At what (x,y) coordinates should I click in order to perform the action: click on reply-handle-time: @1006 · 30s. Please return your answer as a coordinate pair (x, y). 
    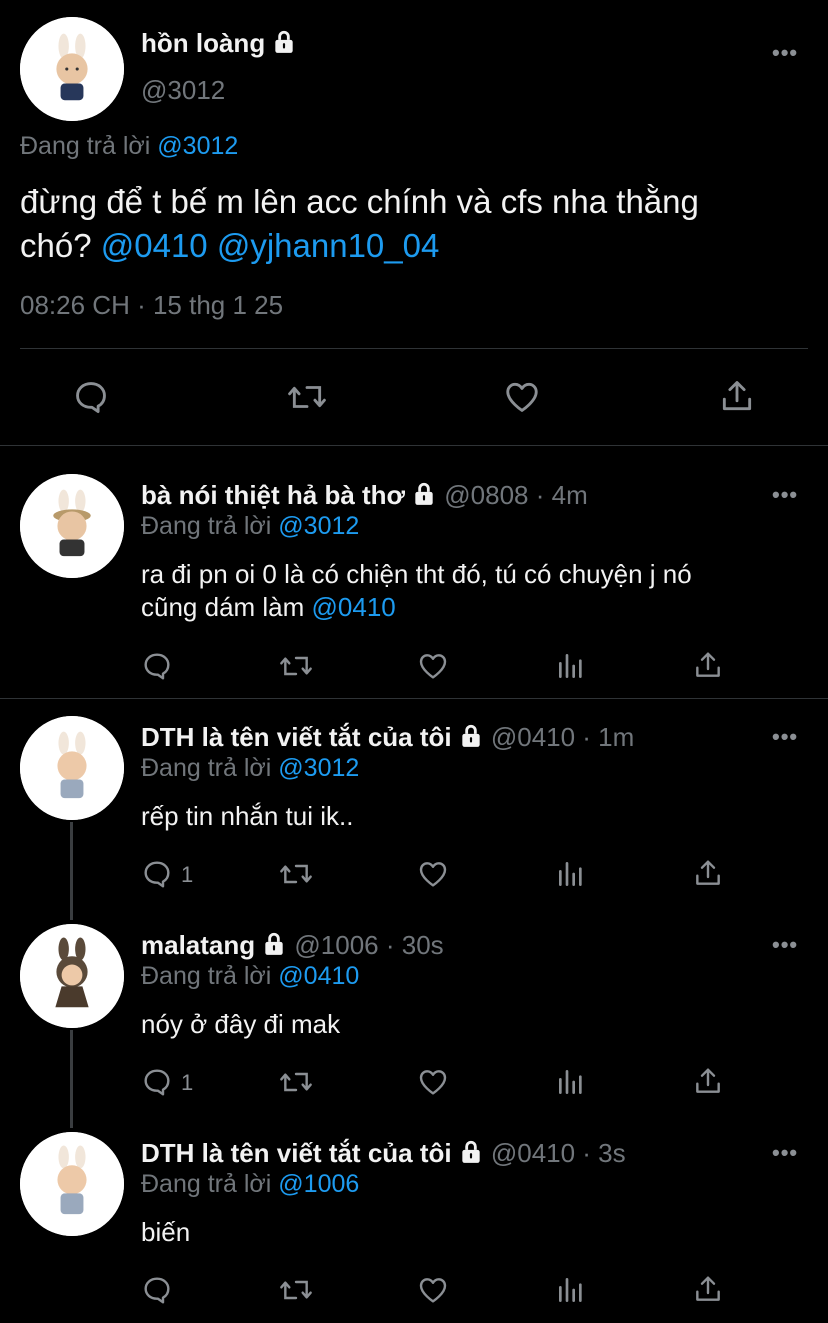
    Looking at the image, I should click on (369, 945).